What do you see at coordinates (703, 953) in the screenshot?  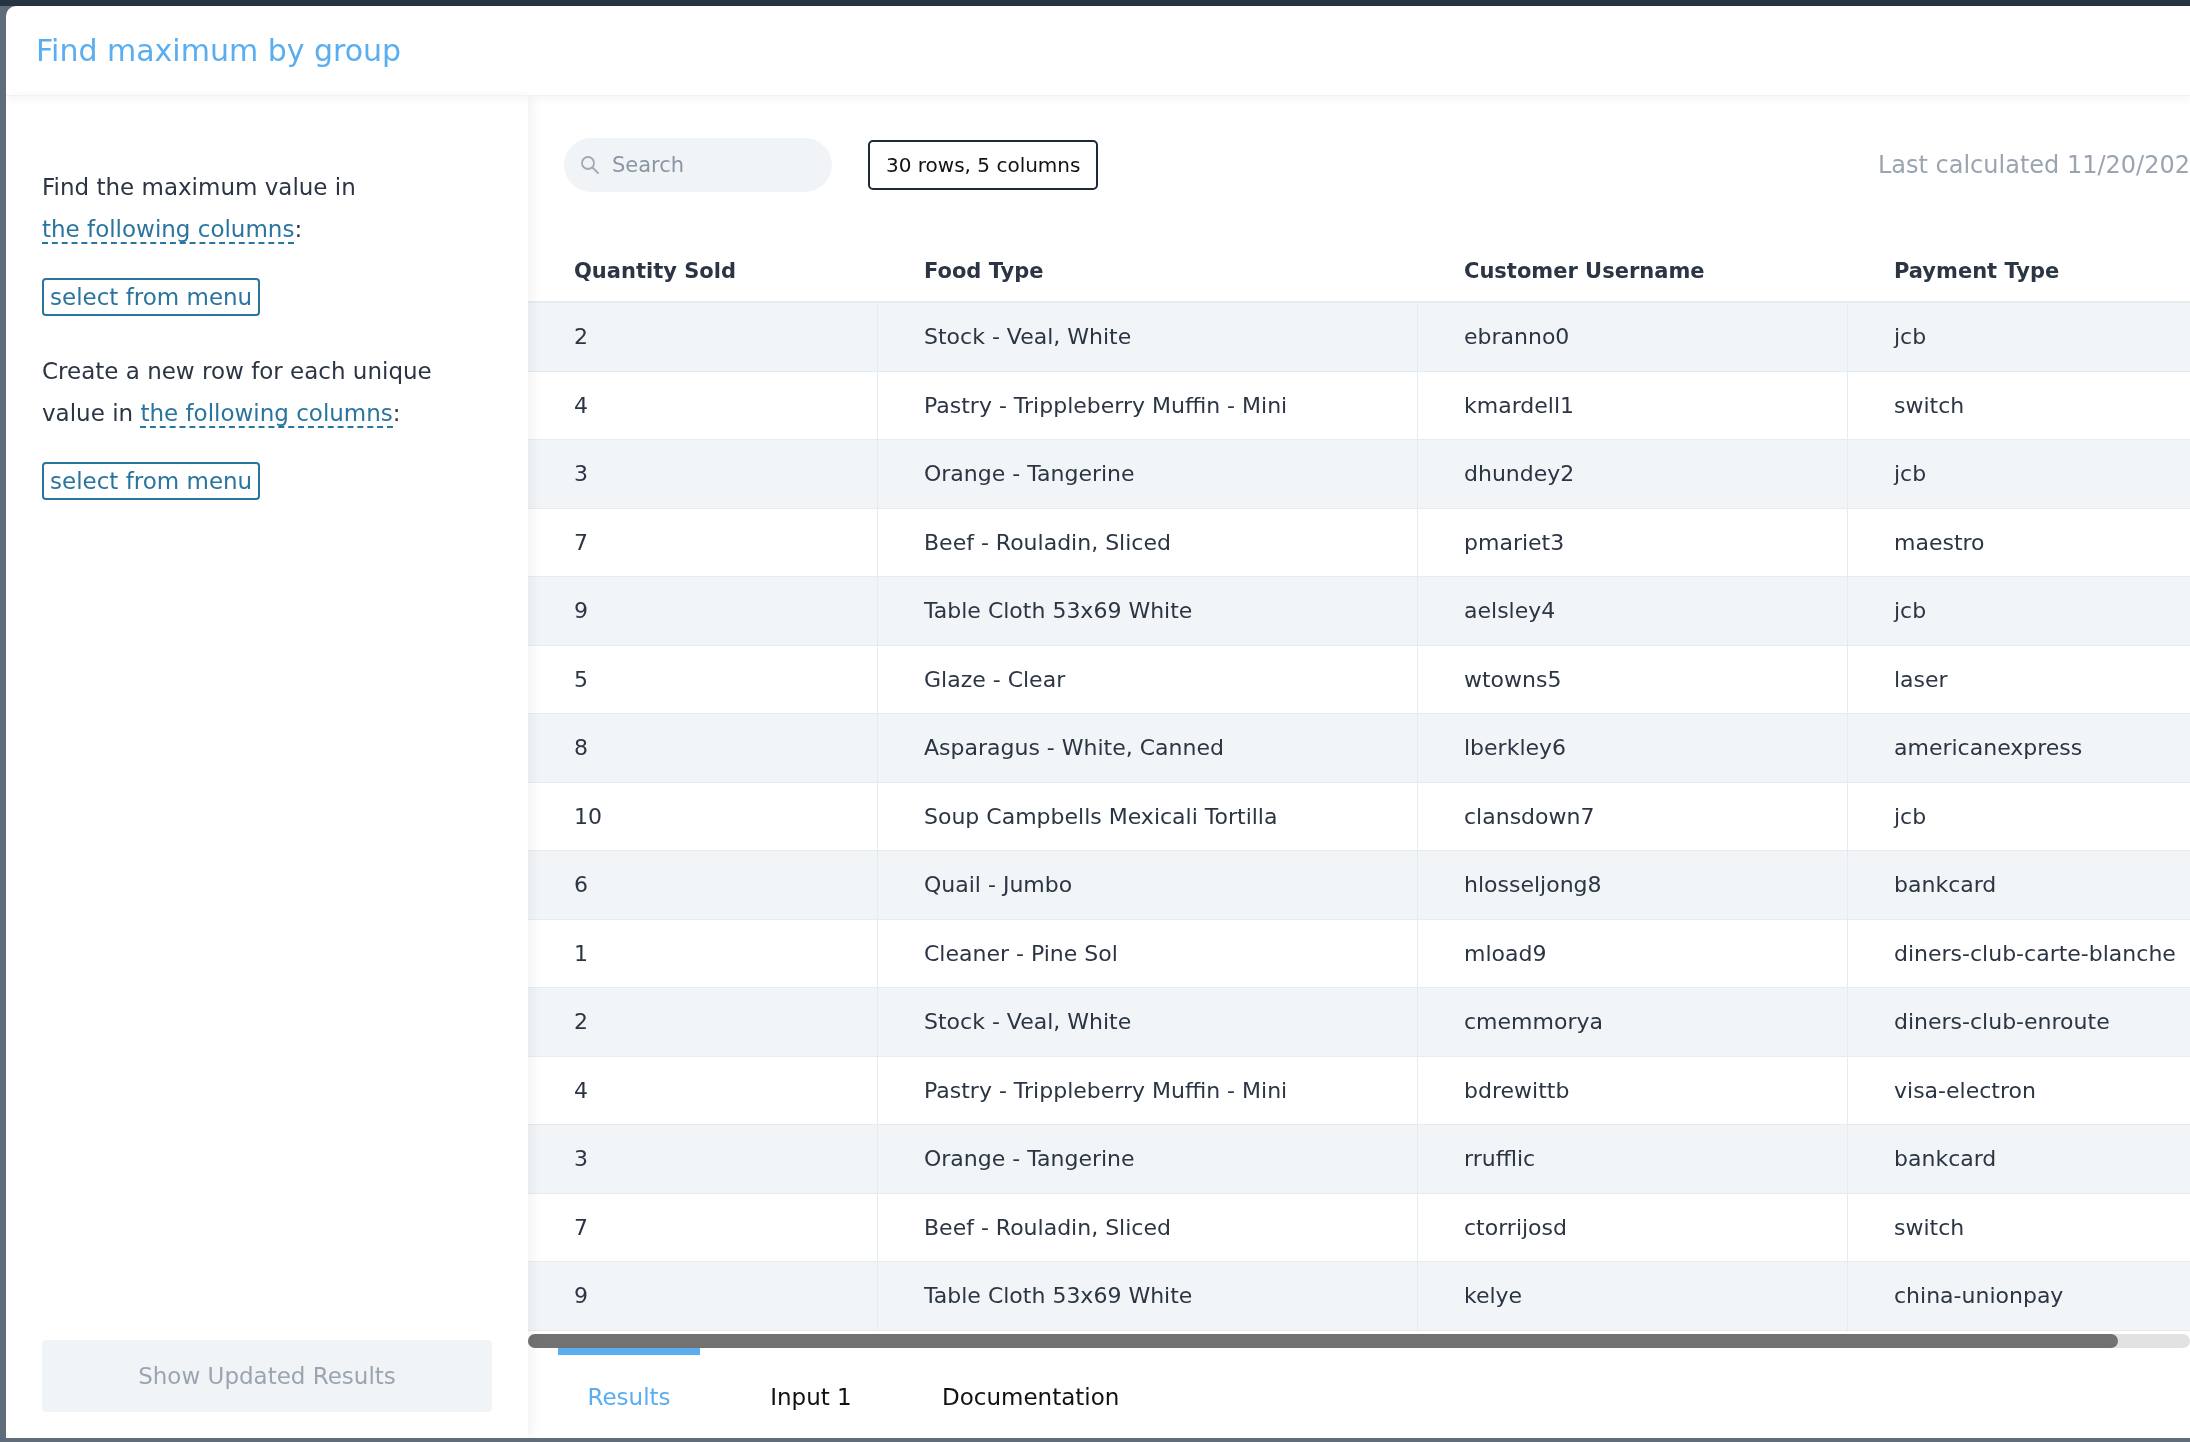 I see `table-cell: 1` at bounding box center [703, 953].